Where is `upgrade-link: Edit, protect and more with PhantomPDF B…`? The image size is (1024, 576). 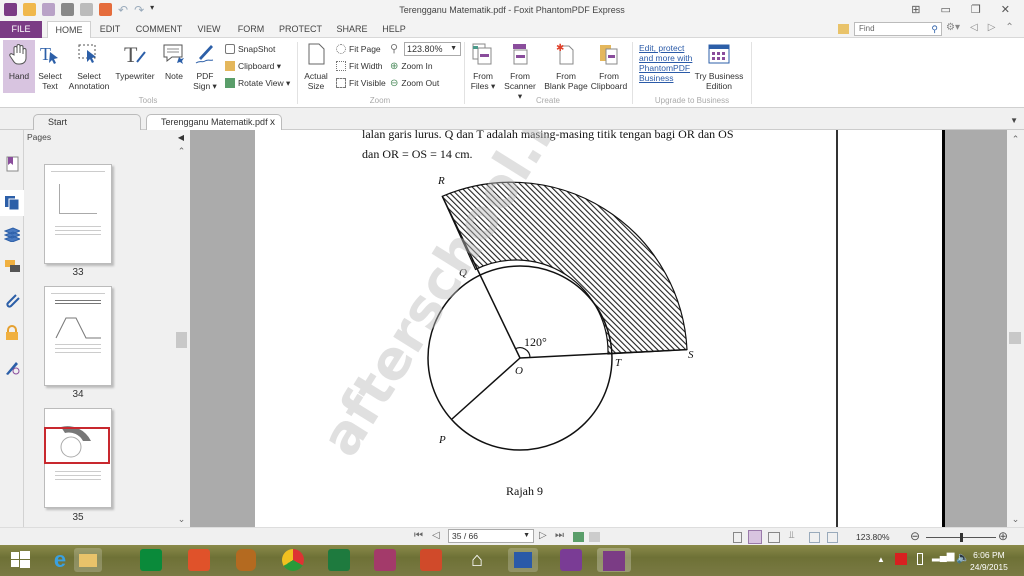 upgrade-link: Edit, protect and more with PhantomPDF B… is located at coordinates (667, 63).